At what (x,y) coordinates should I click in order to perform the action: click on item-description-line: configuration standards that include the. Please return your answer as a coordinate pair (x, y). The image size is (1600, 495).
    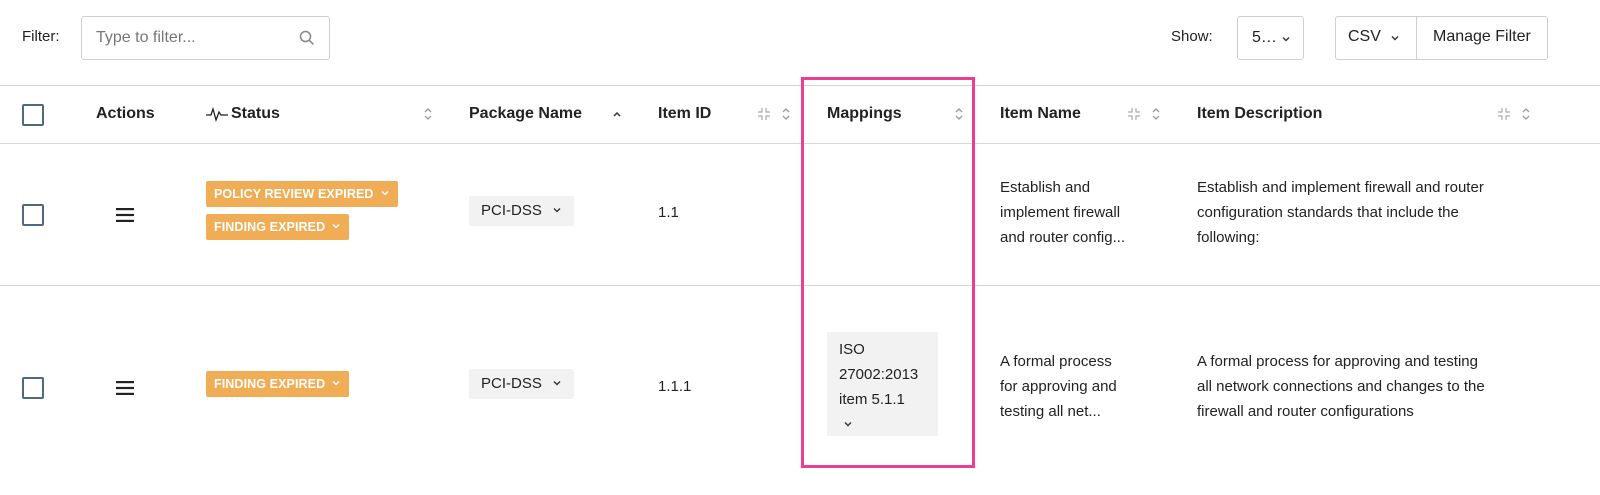
    Looking at the image, I should click on (1328, 212).